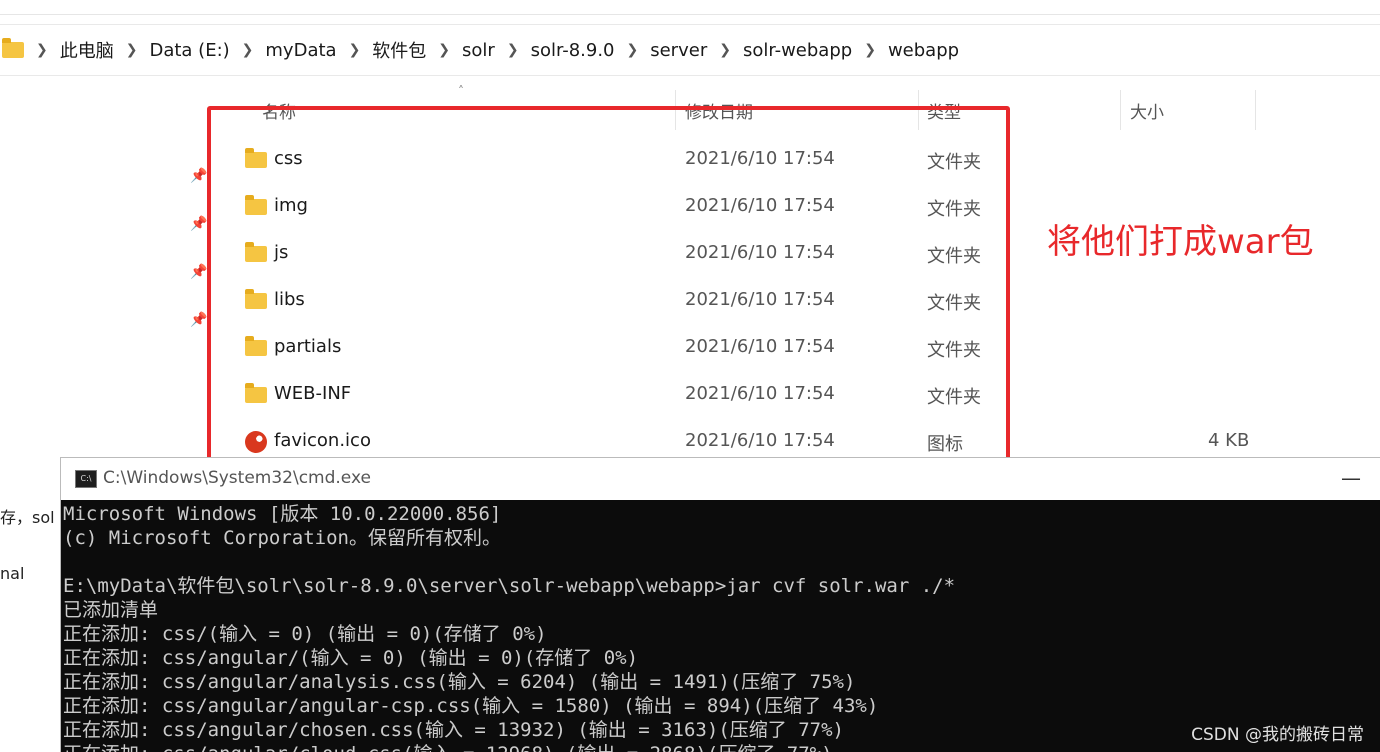 The height and width of the screenshot is (752, 1380). I want to click on console-line: 已添加清单, so click(111, 610).